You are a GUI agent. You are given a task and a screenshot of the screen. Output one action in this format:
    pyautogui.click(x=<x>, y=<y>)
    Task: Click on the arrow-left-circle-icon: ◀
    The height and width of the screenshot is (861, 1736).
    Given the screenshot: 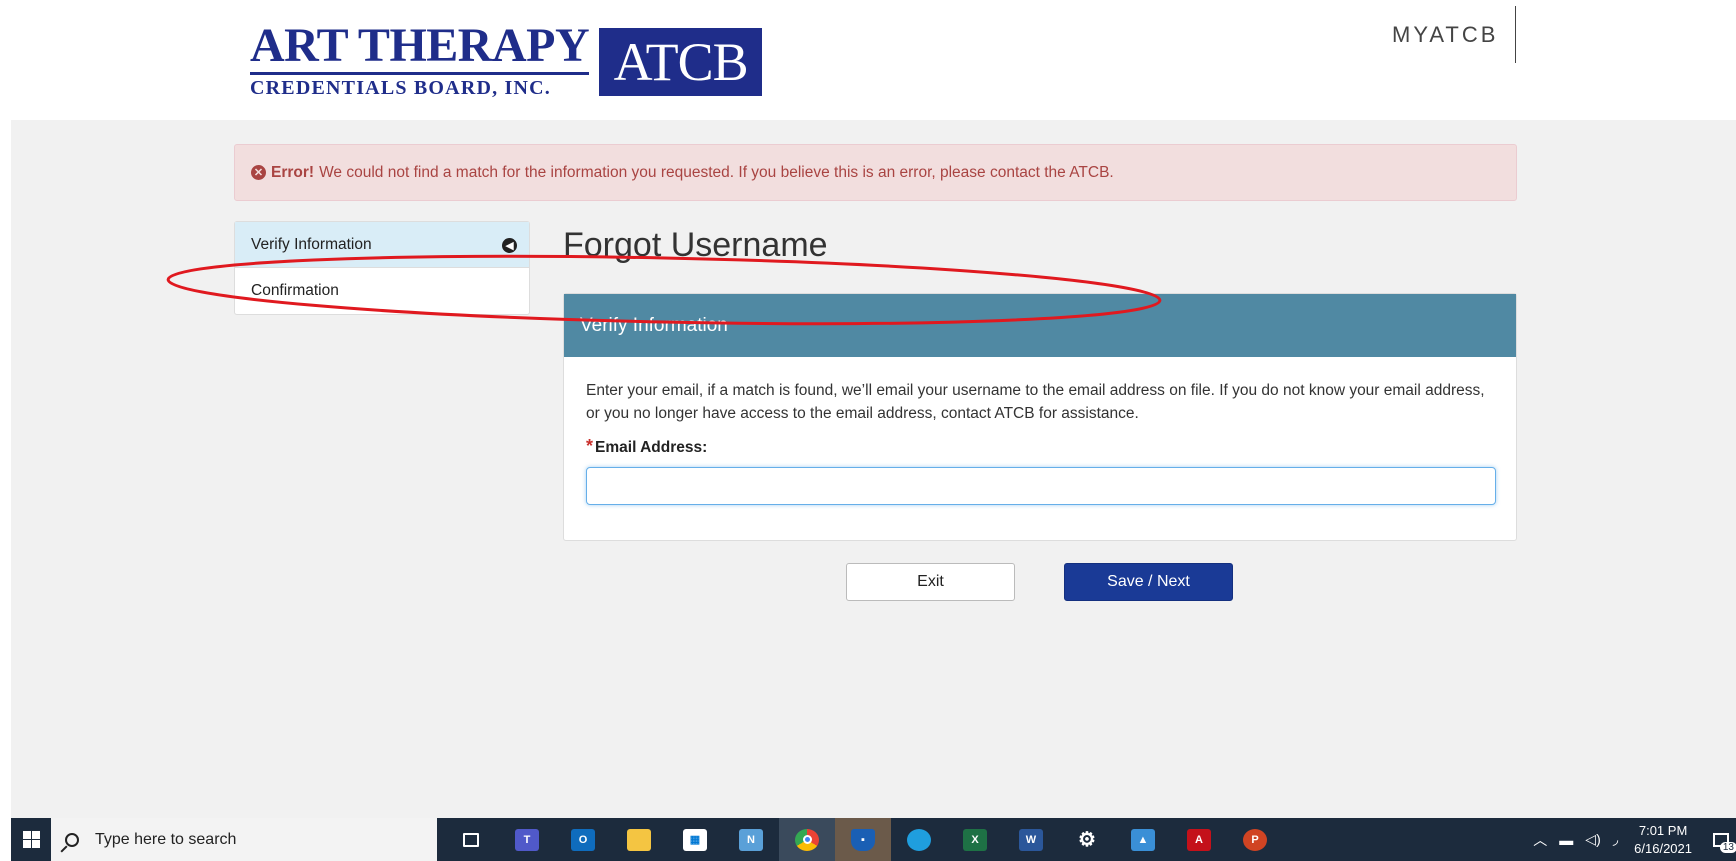 What is the action you would take?
    pyautogui.click(x=509, y=245)
    